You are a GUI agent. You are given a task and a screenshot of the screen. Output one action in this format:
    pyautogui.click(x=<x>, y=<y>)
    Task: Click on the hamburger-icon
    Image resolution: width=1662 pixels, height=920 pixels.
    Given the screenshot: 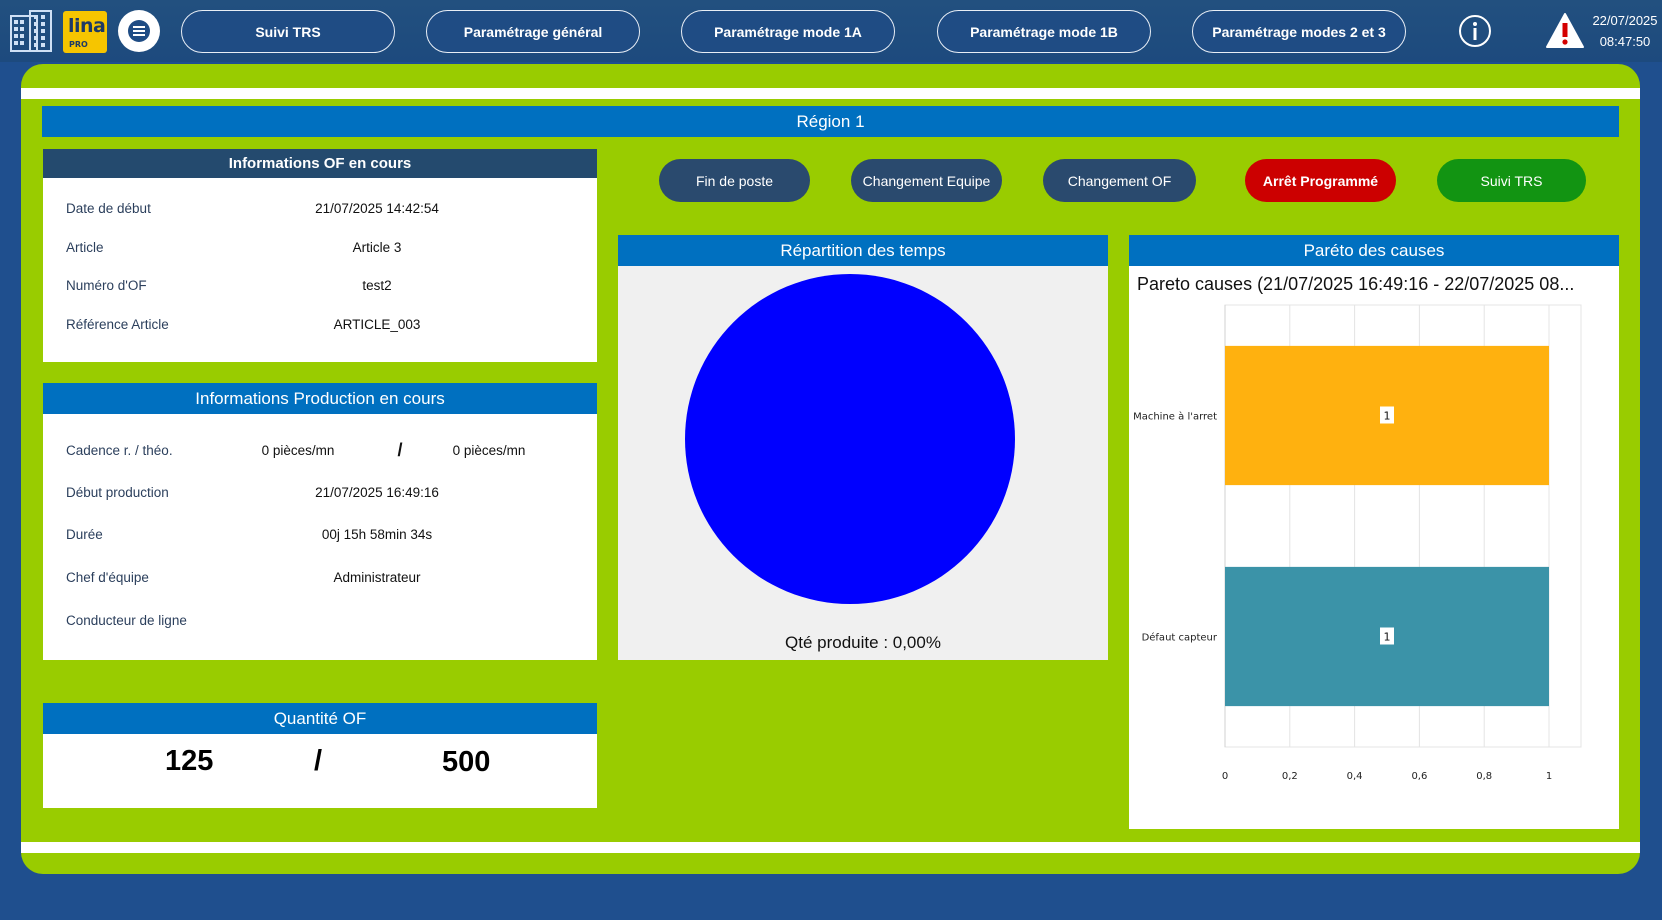 What is the action you would take?
    pyautogui.click(x=139, y=31)
    